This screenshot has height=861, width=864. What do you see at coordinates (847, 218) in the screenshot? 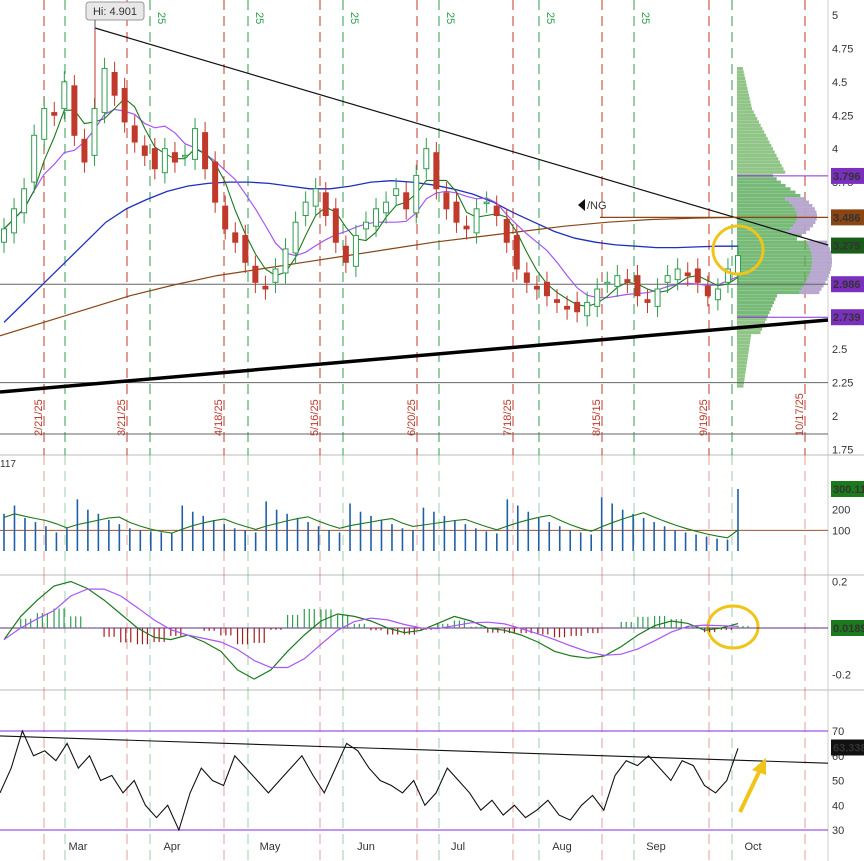
I see `price-tag-label: 3.486` at bounding box center [847, 218].